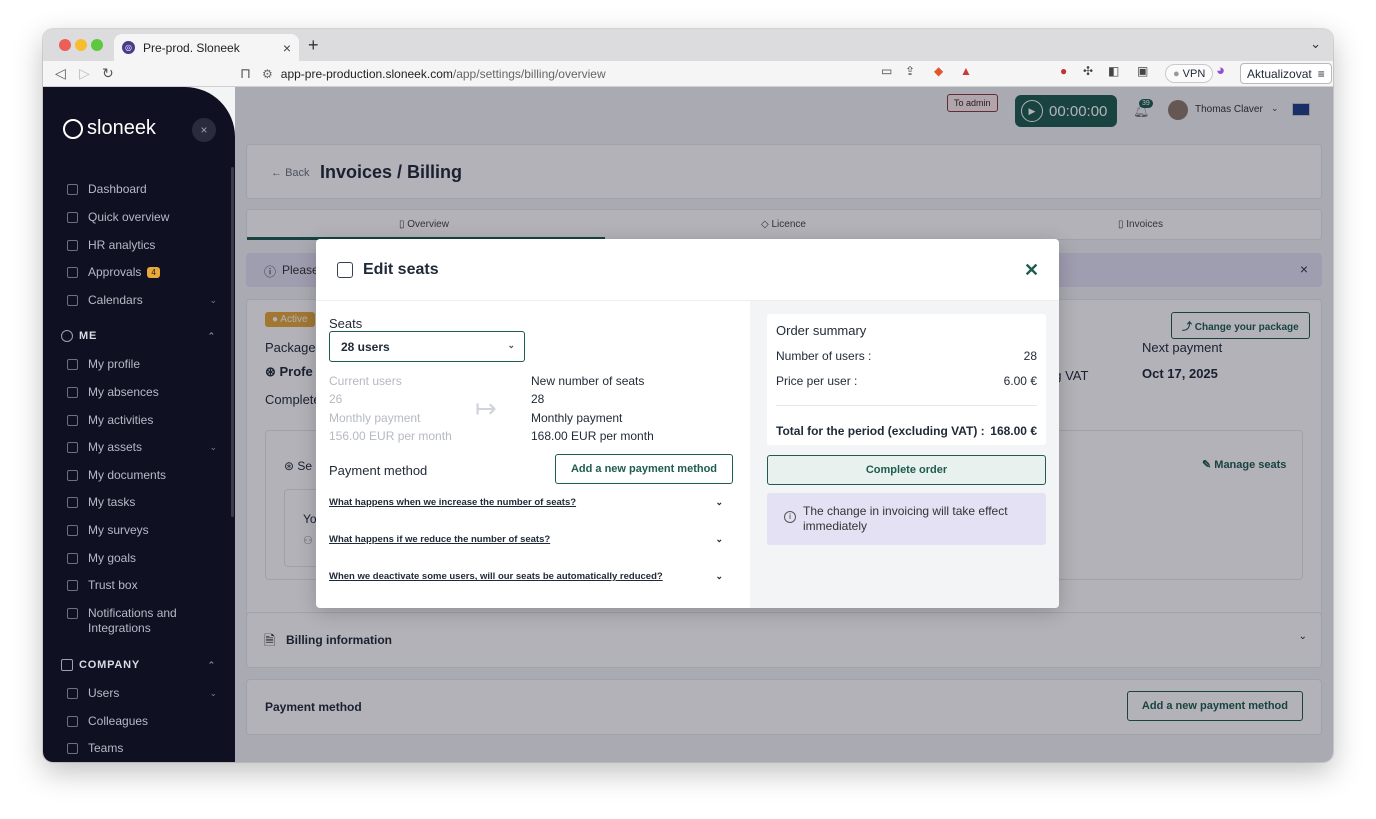 This screenshot has width=1376, height=819. Describe the element at coordinates (142, 300) in the screenshot. I see `sidebar-item-calendars: Calendars ⌄` at that location.